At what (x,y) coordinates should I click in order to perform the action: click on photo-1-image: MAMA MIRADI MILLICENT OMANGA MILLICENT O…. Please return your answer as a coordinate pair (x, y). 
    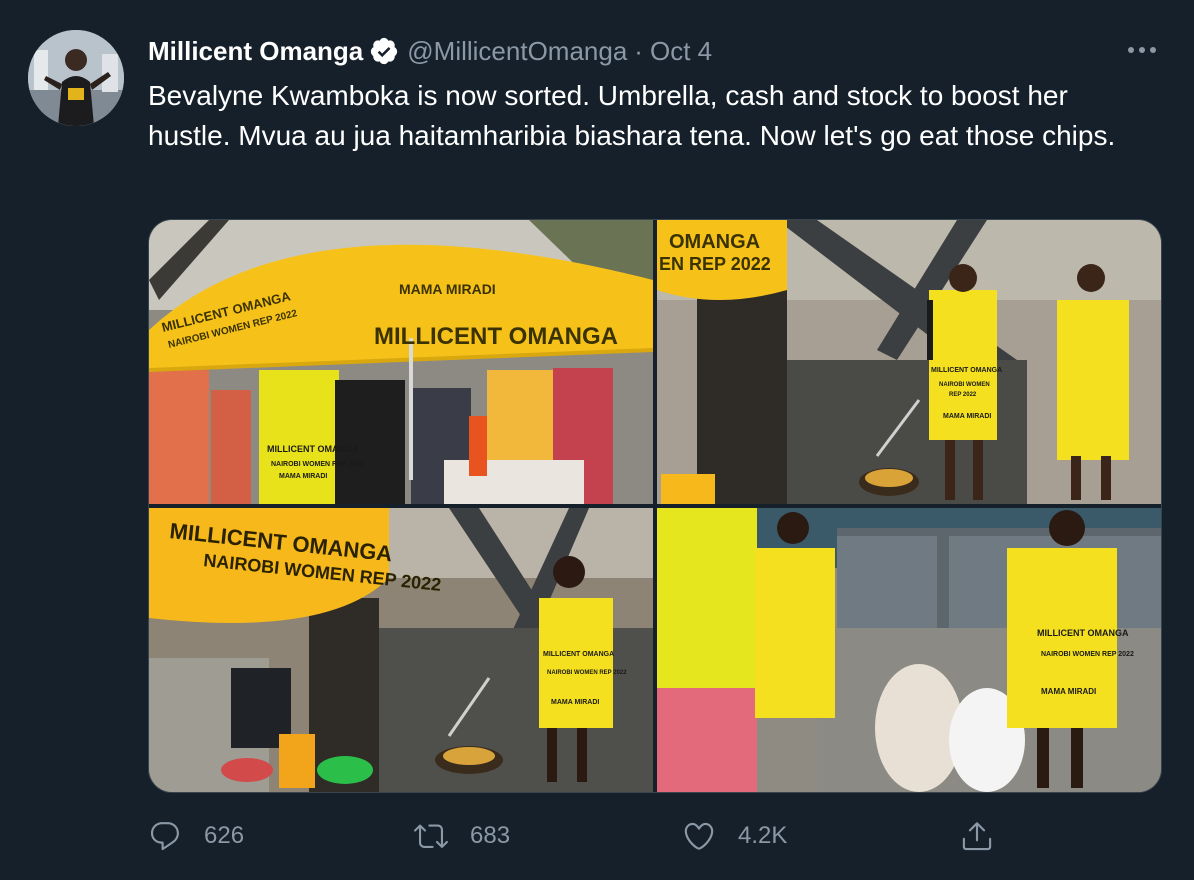
    Looking at the image, I should click on (401, 362).